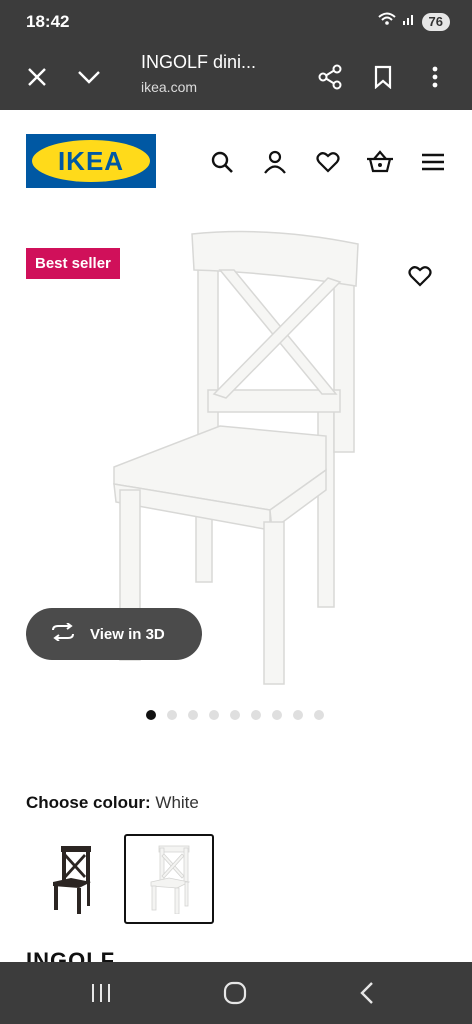  What do you see at coordinates (71, 955) in the screenshot?
I see `product-name-partial: INGOLF` at bounding box center [71, 955].